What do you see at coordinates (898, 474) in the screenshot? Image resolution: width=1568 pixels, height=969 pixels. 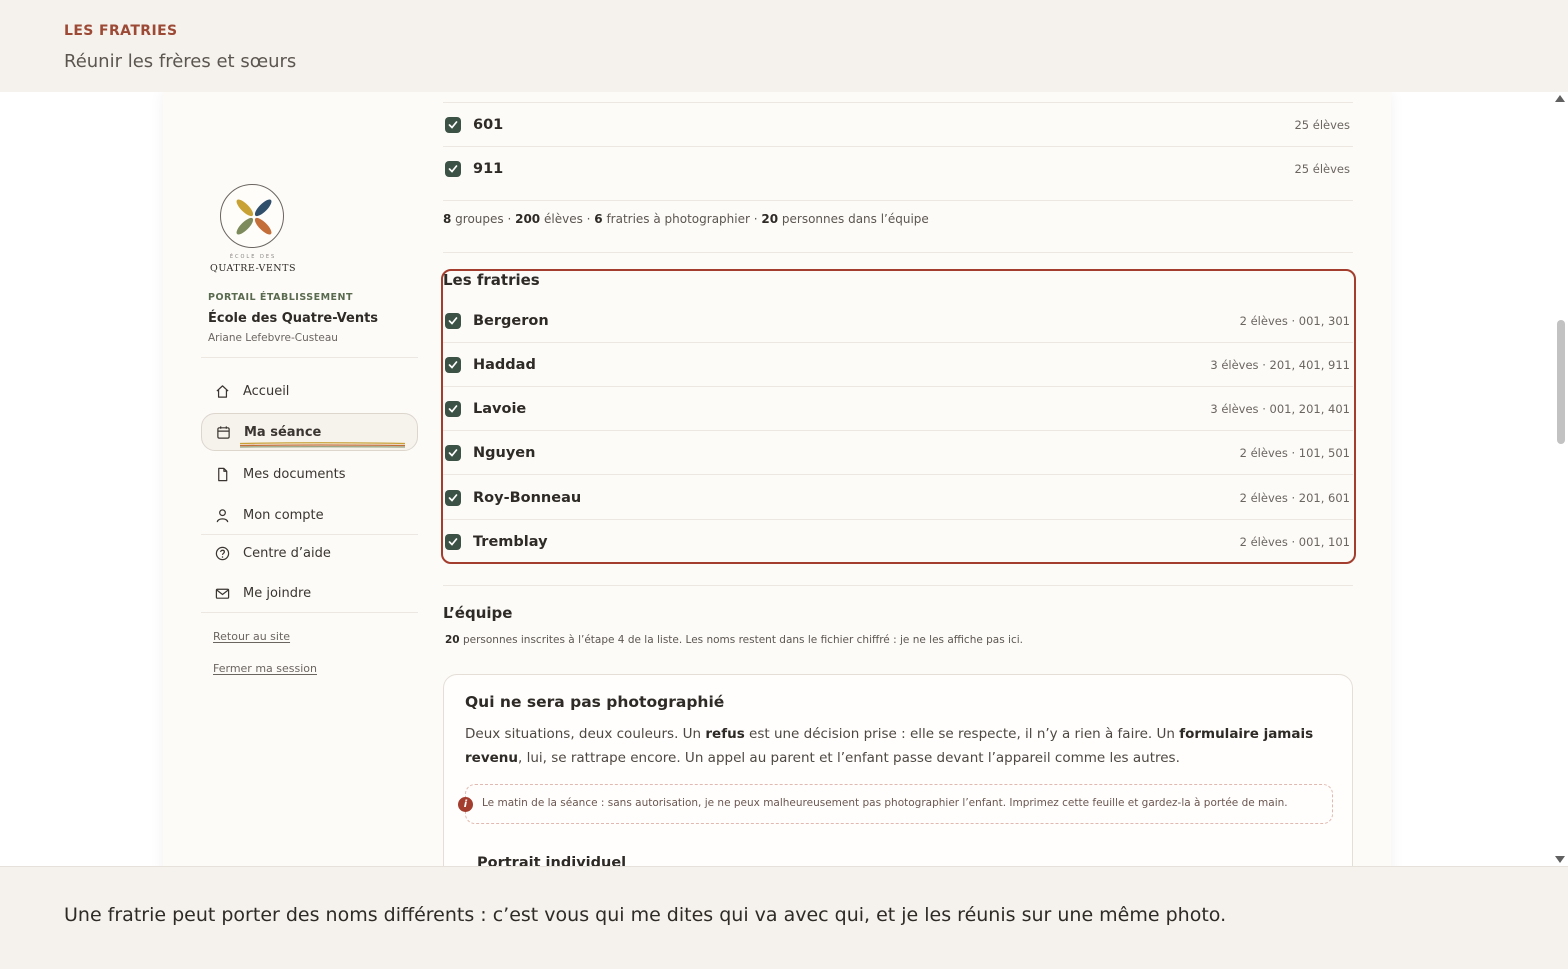 I see `row-divider` at bounding box center [898, 474].